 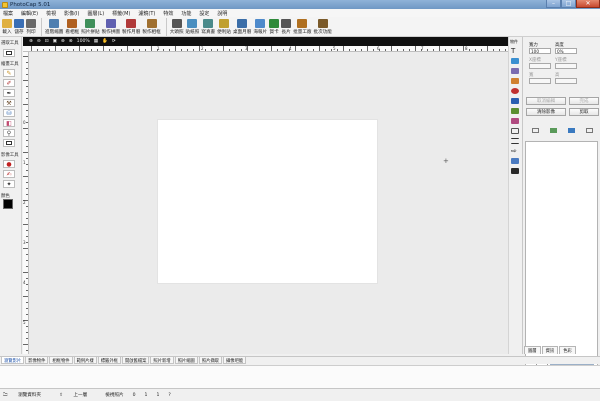 What do you see at coordinates (168, 13) in the screenshot?
I see `menu-item-7: 特效` at bounding box center [168, 13].